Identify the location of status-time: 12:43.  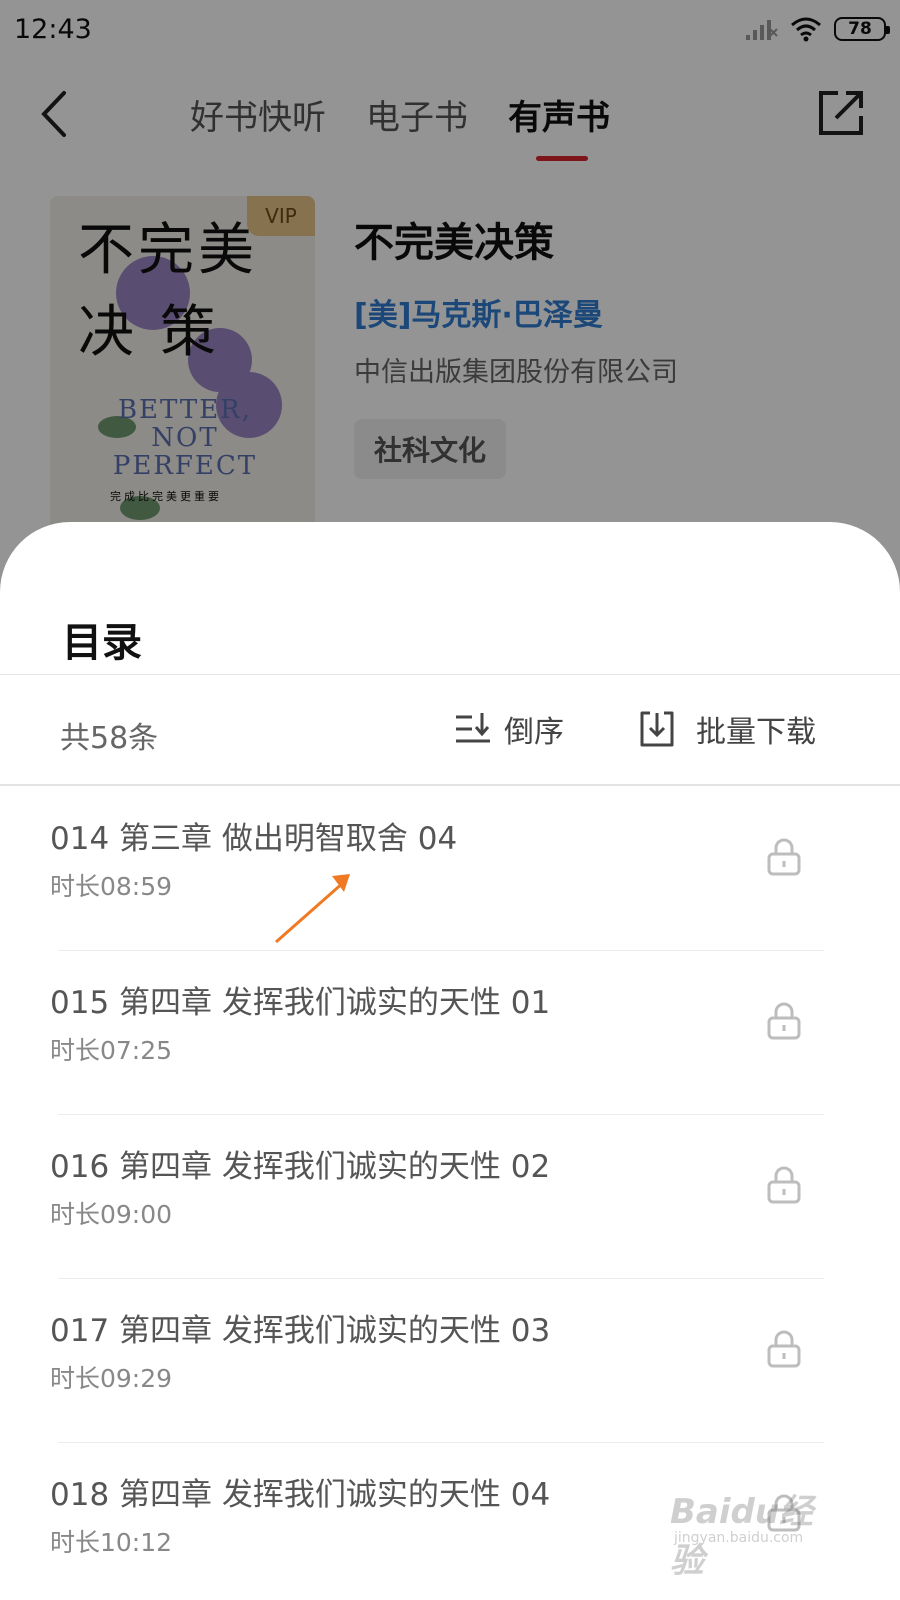
(53, 29).